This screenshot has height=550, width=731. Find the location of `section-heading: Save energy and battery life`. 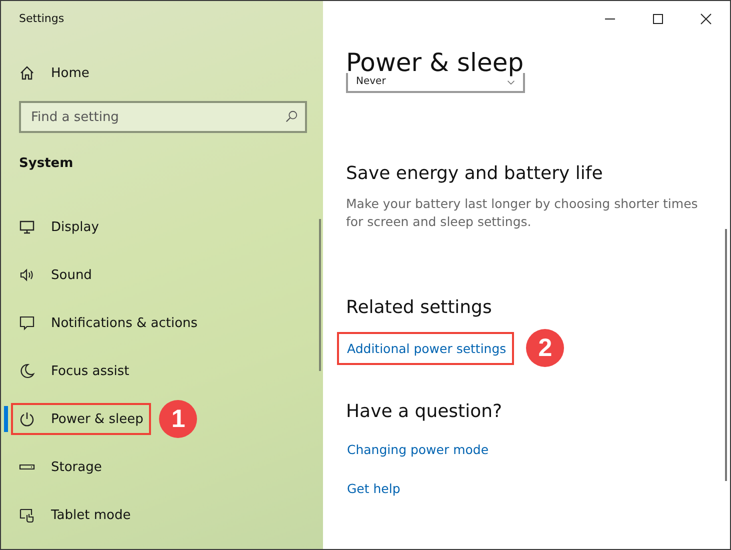

section-heading: Save energy and battery life is located at coordinates (475, 174).